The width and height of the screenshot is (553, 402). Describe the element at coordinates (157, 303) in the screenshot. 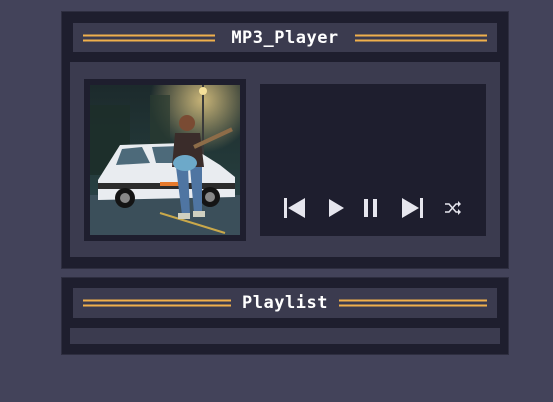

I see `playlist-rule-left` at that location.